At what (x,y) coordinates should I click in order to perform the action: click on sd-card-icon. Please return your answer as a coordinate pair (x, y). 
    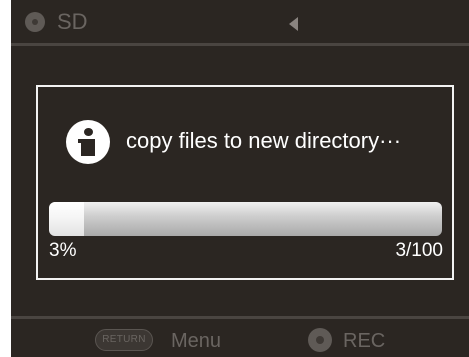
    Looking at the image, I should click on (35, 22).